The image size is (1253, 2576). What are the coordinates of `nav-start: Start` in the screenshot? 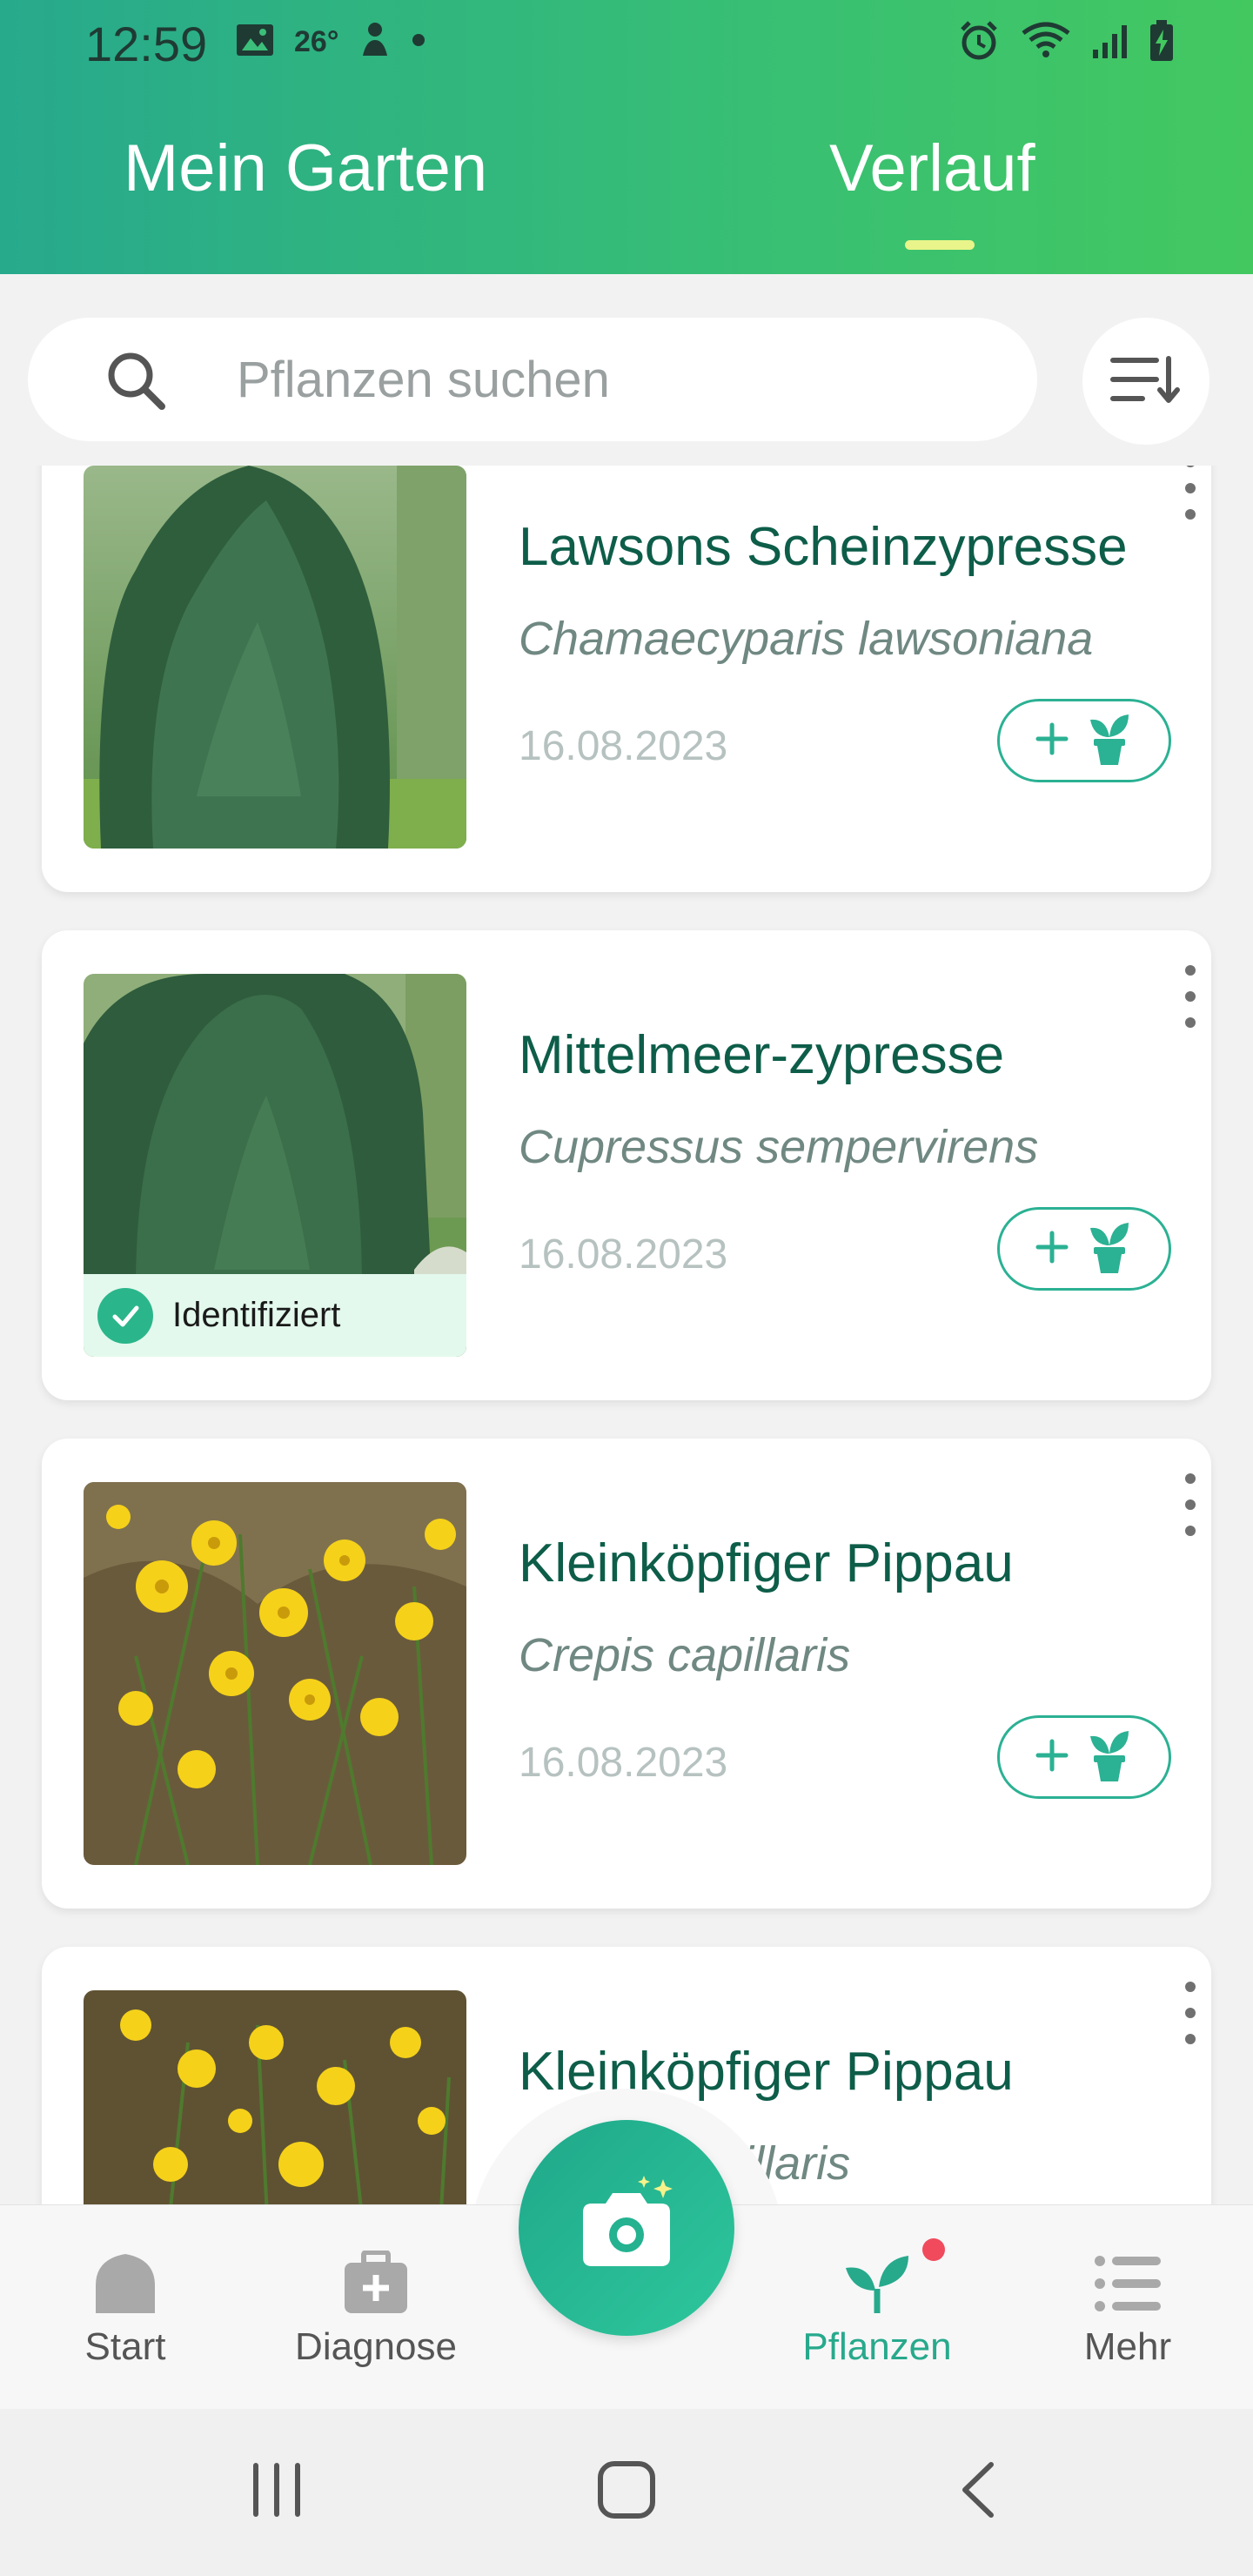 It's located at (125, 2307).